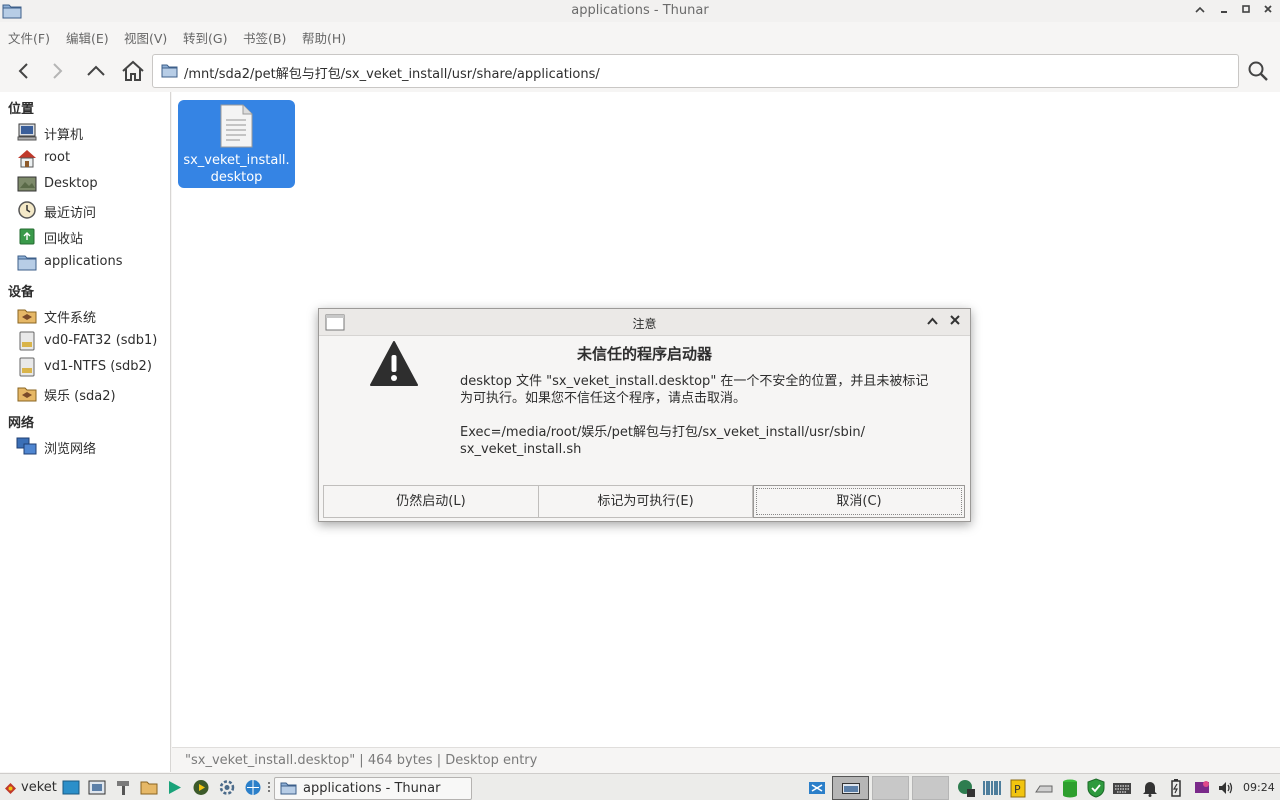 Image resolution: width=1280 pixels, height=800 pixels. Describe the element at coordinates (91, 132) in the screenshot. I see `sidebar-item-computer: 计算机` at that location.